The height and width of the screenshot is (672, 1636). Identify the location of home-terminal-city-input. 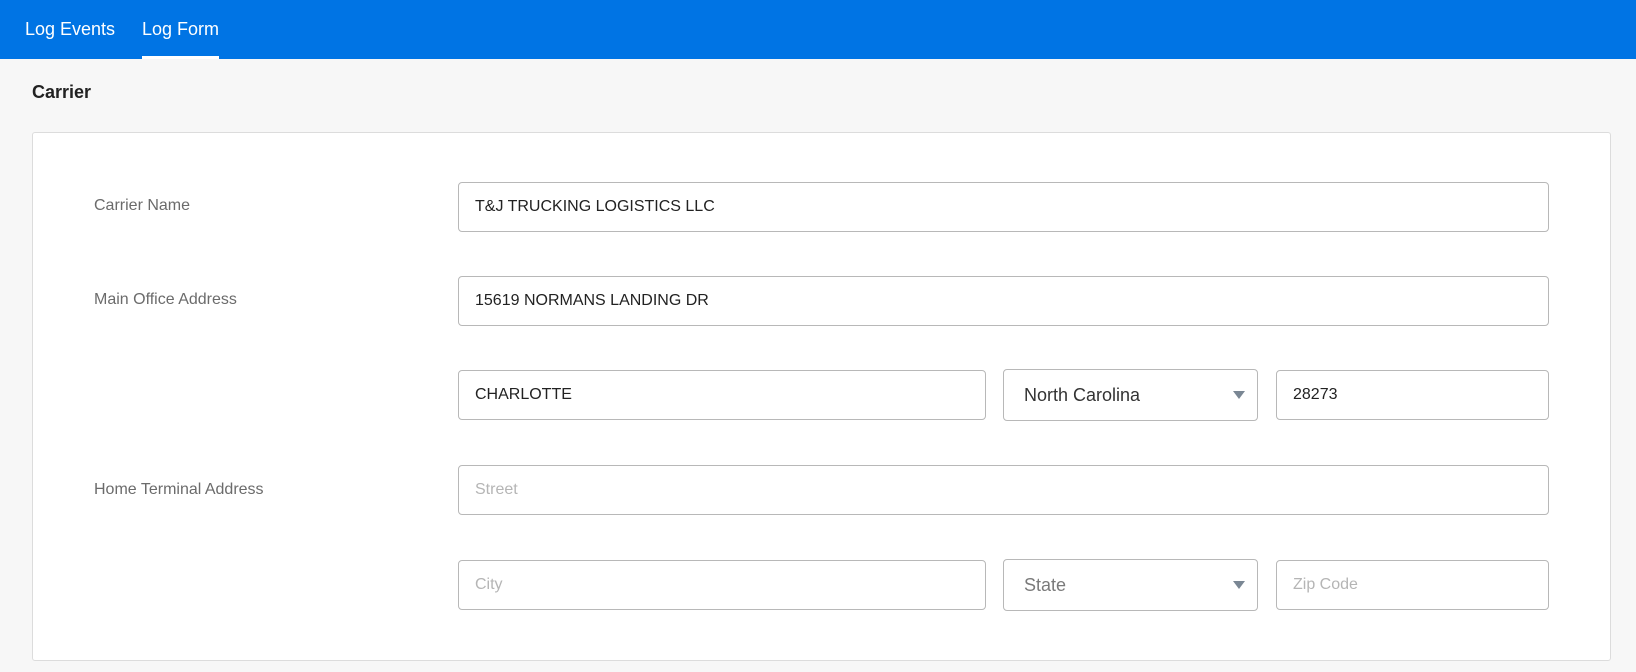
(722, 585).